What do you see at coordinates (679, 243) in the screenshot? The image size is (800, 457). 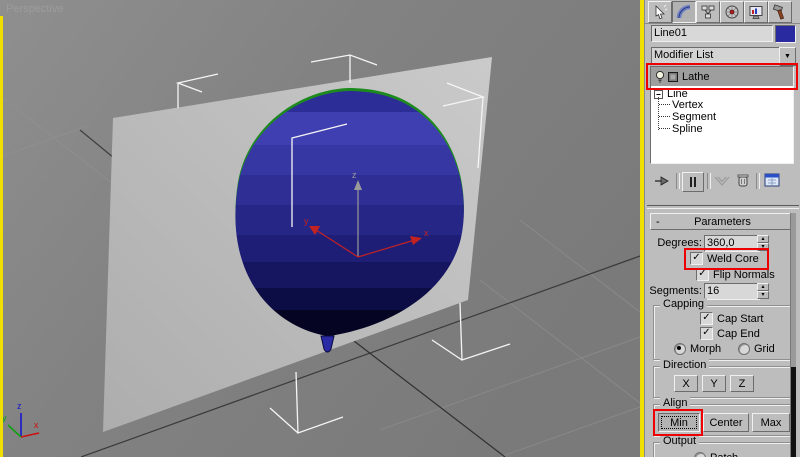 I see `degrees-label: Degrees:` at bounding box center [679, 243].